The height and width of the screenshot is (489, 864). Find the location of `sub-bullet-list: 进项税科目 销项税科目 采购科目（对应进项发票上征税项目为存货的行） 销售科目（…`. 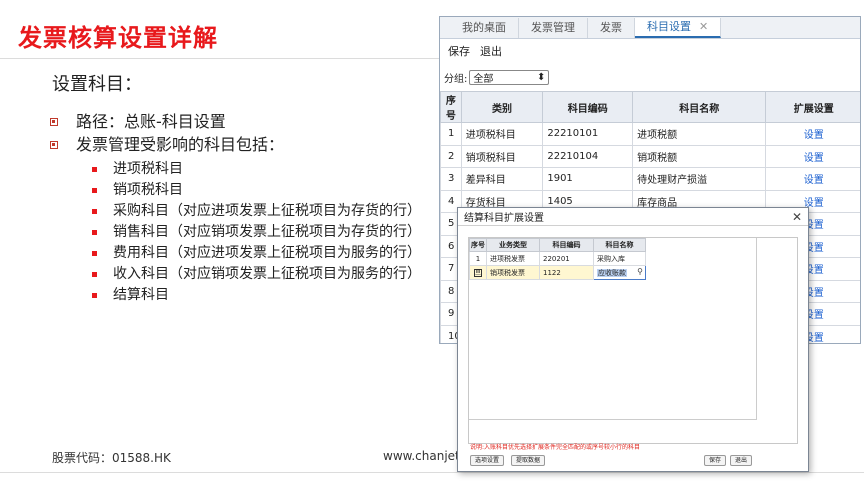

sub-bullet-list: 进项税科目 销项税科目 采购科目（对应进项发票上征税项目为存货的行） 销售科目（… is located at coordinates (256, 232).